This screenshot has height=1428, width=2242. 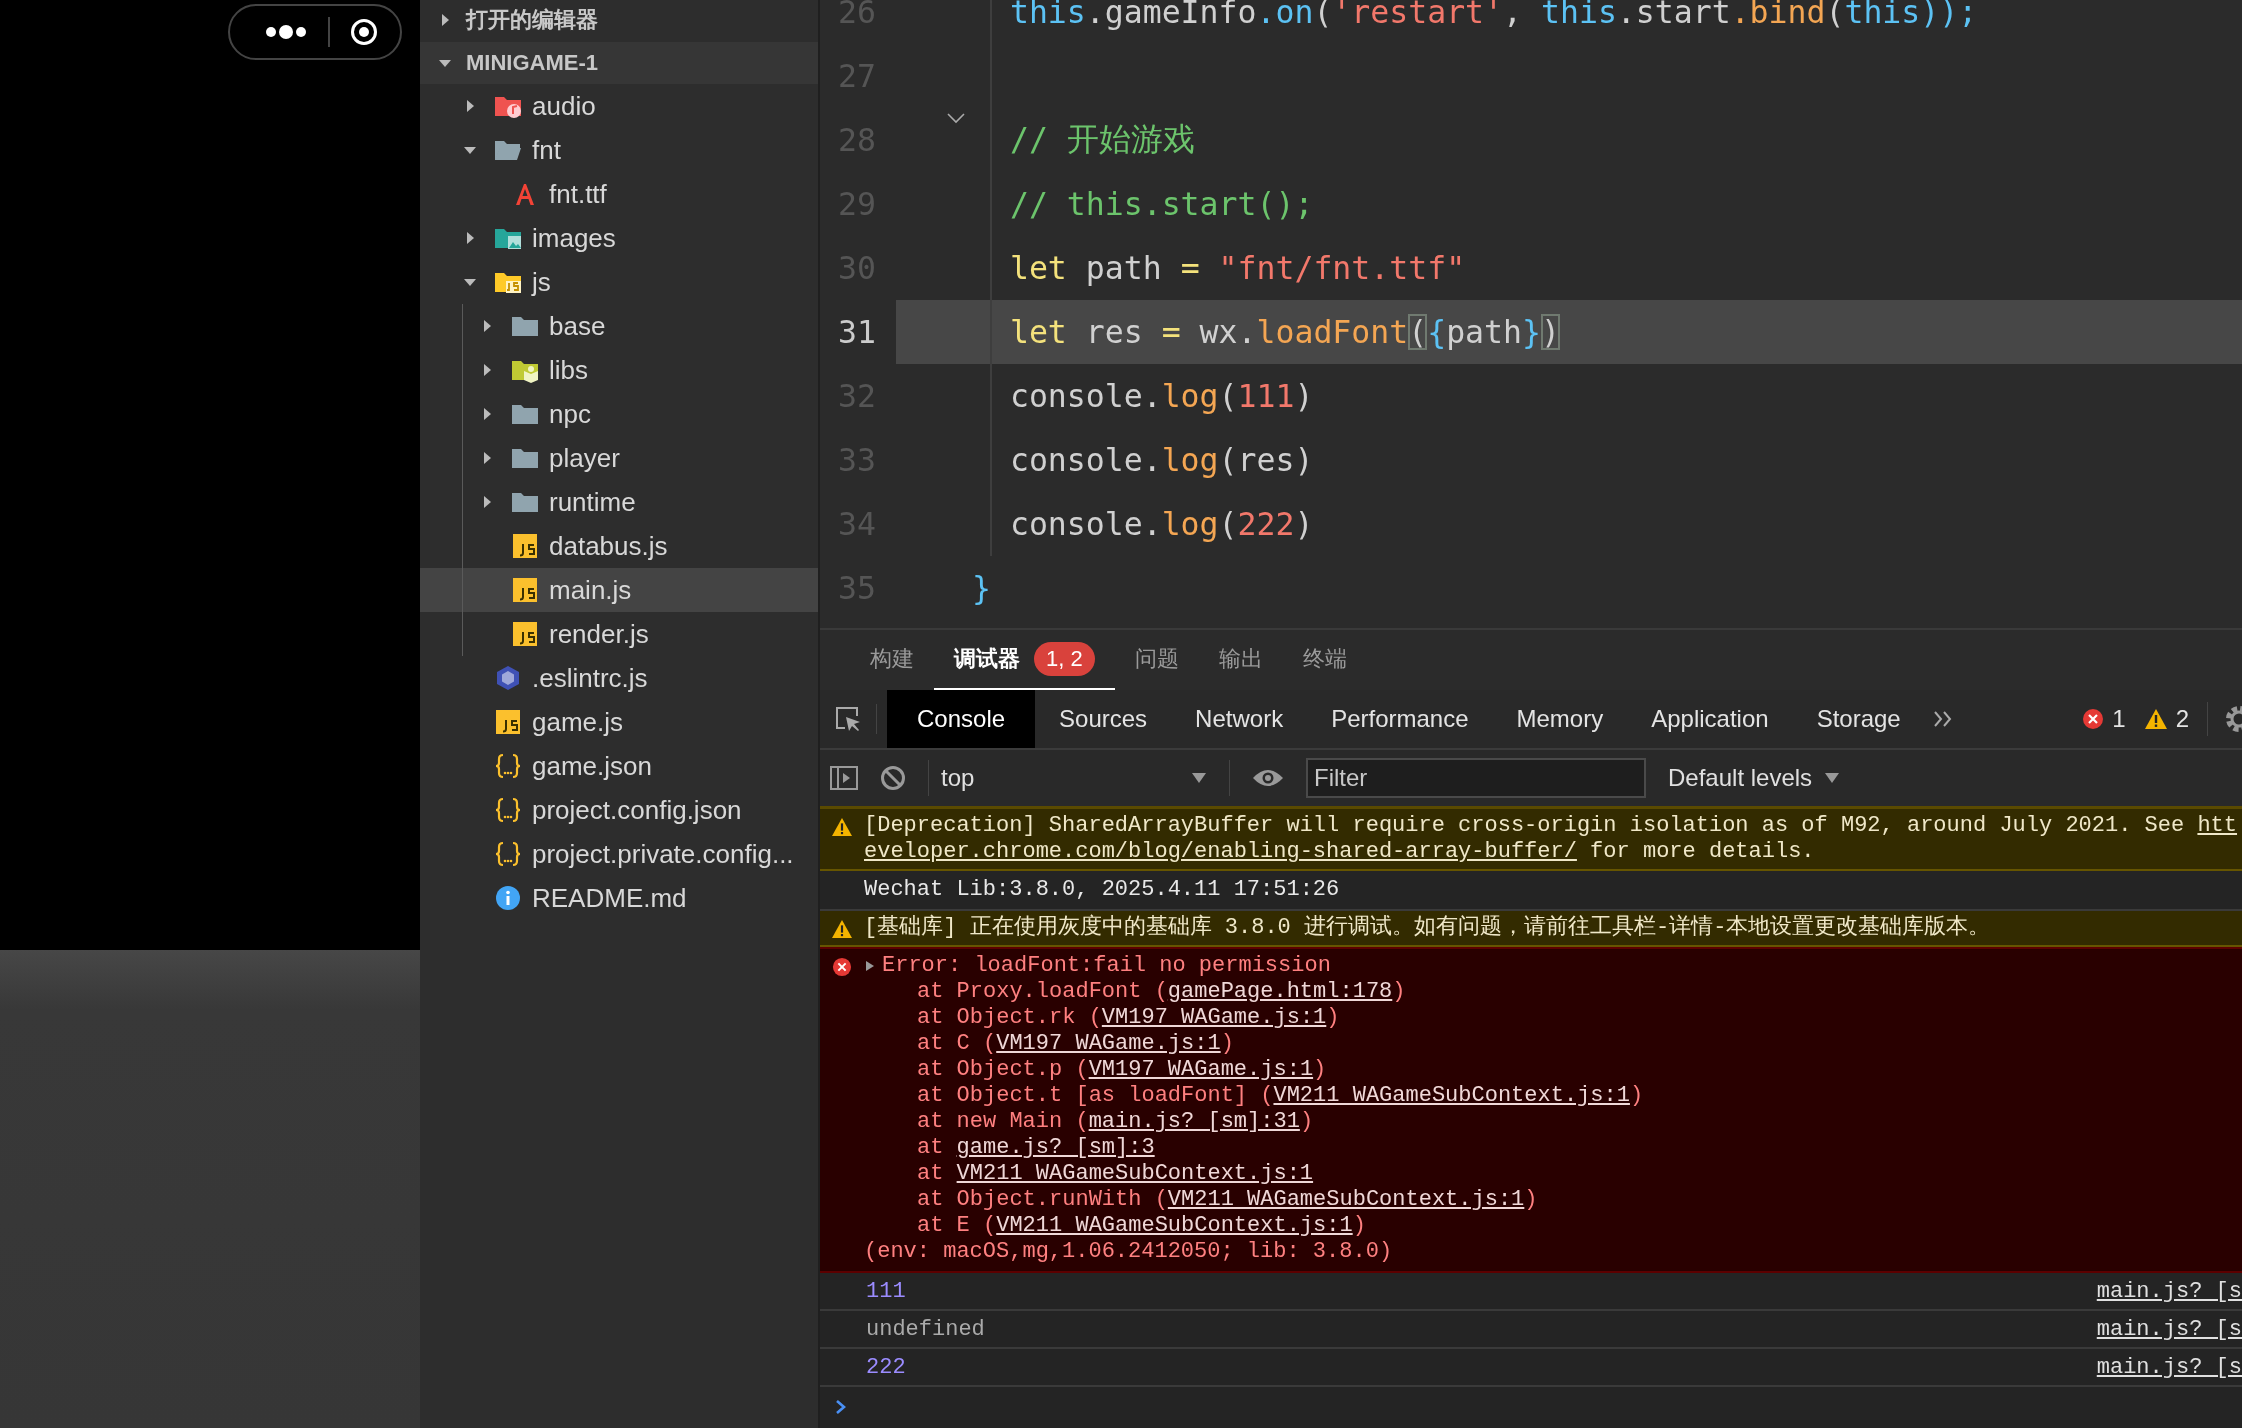 I want to click on devtools-tab: Memory, so click(x=1560, y=719).